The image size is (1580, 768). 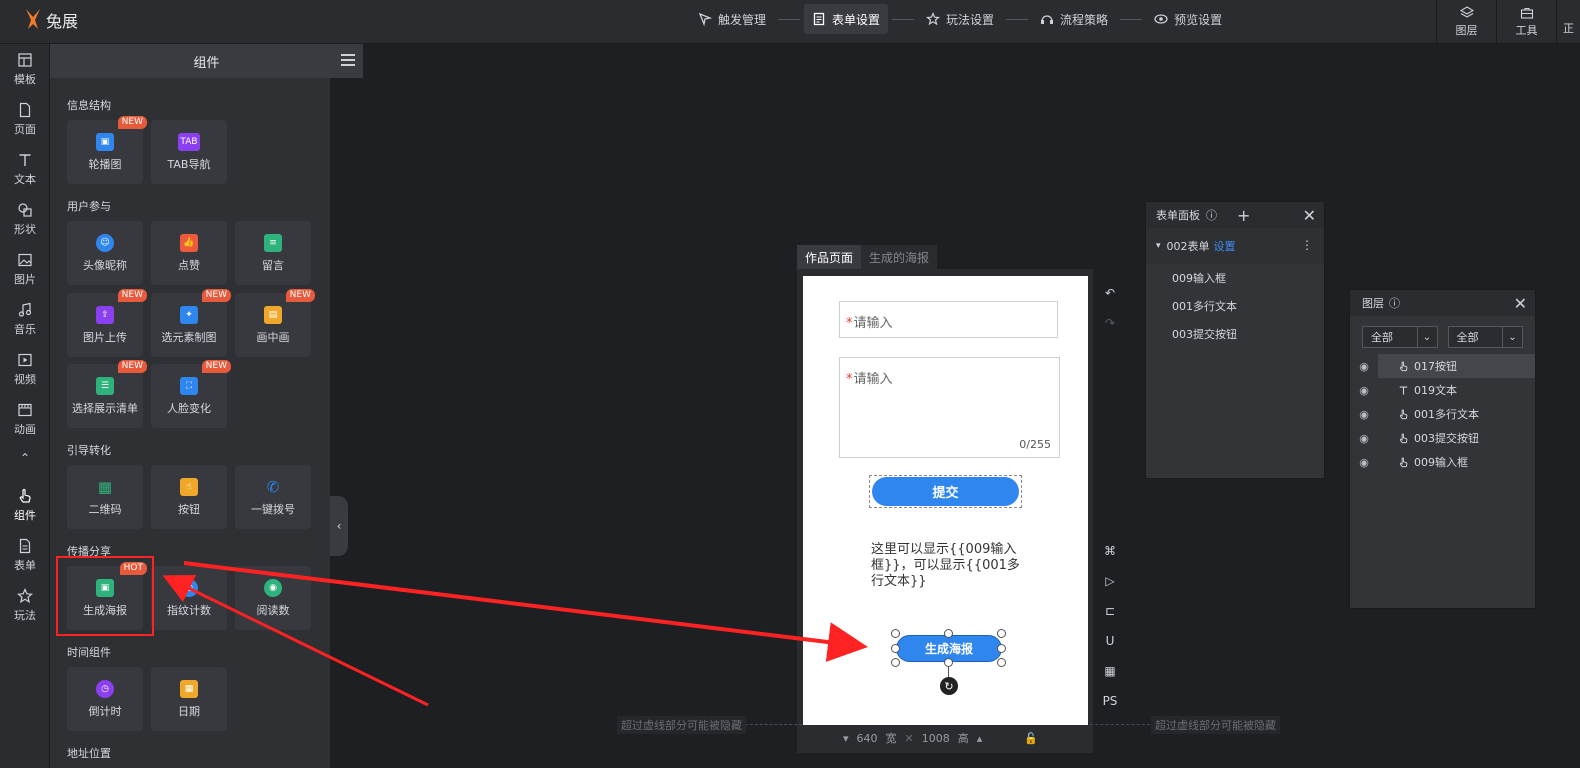 What do you see at coordinates (25, 319) in the screenshot?
I see `rail-item-music: 音乐` at bounding box center [25, 319].